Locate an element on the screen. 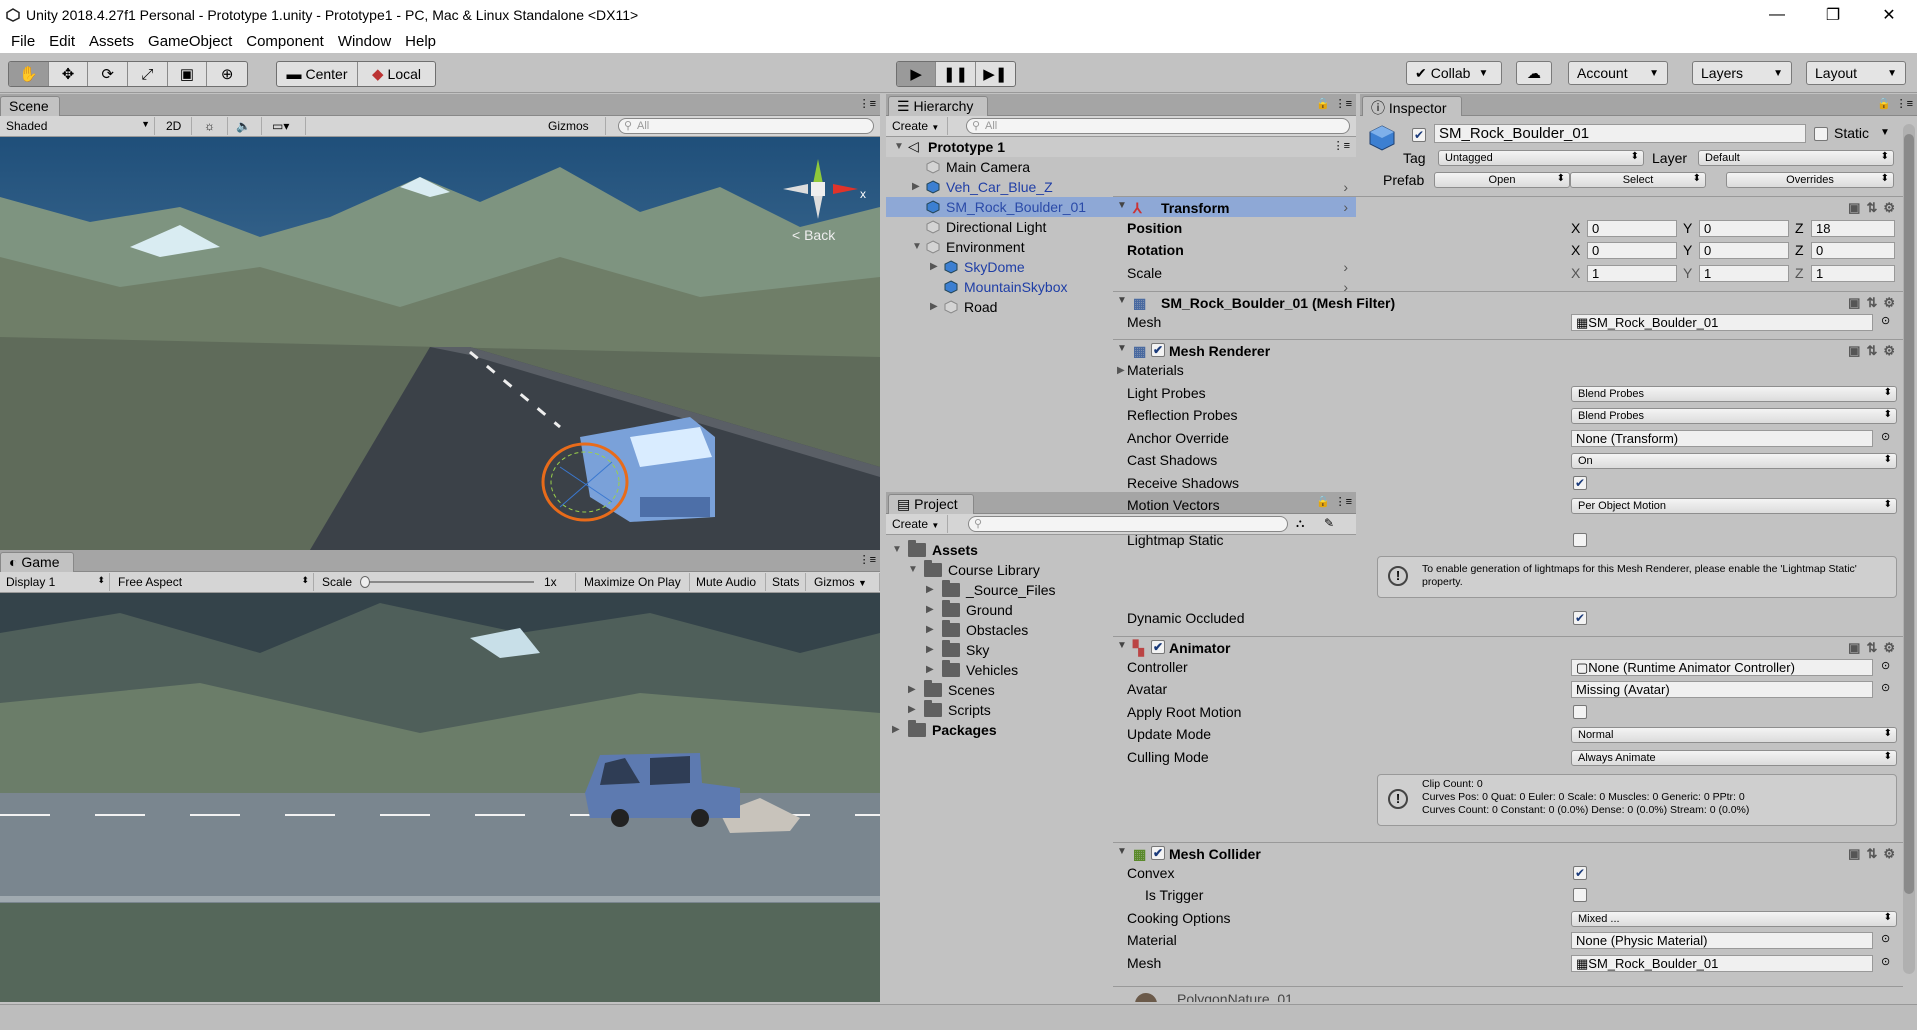 The width and height of the screenshot is (1917, 1030). menu-help: Help is located at coordinates (420, 41).